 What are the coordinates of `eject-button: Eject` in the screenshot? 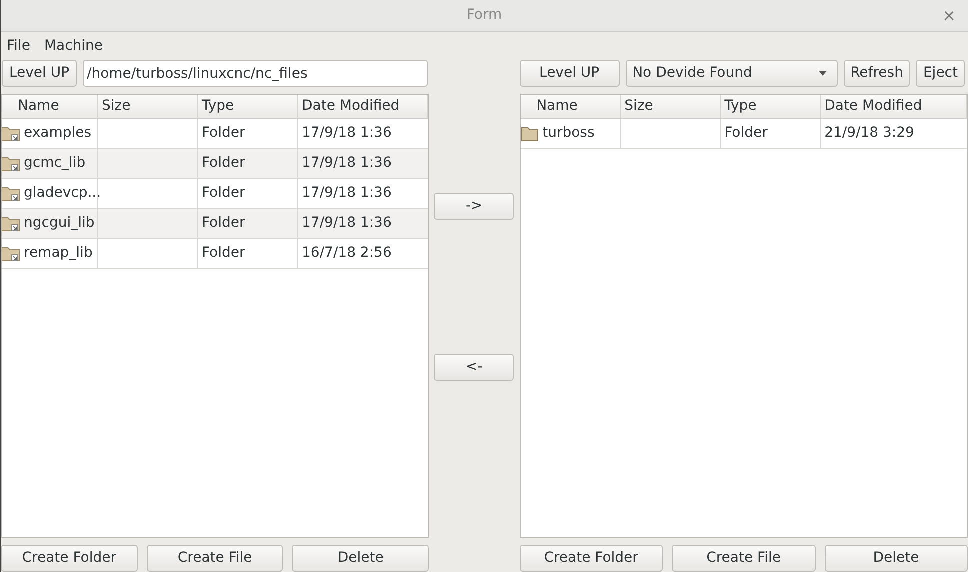 It's located at (940, 73).